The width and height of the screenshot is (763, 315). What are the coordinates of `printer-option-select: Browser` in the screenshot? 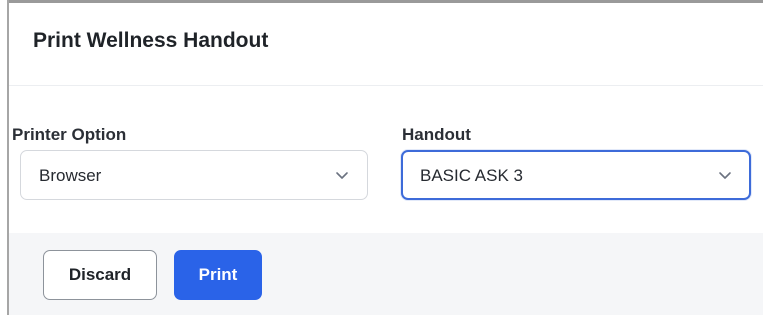 It's located at (194, 175).